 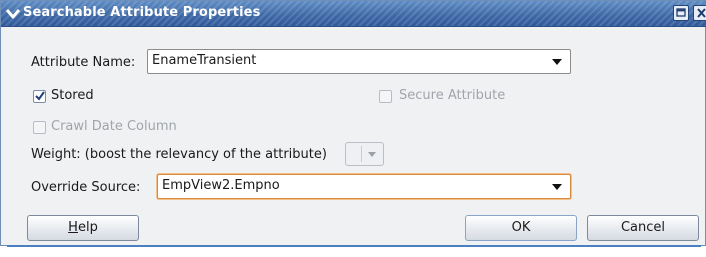 I want to click on restore-button, so click(x=681, y=13).